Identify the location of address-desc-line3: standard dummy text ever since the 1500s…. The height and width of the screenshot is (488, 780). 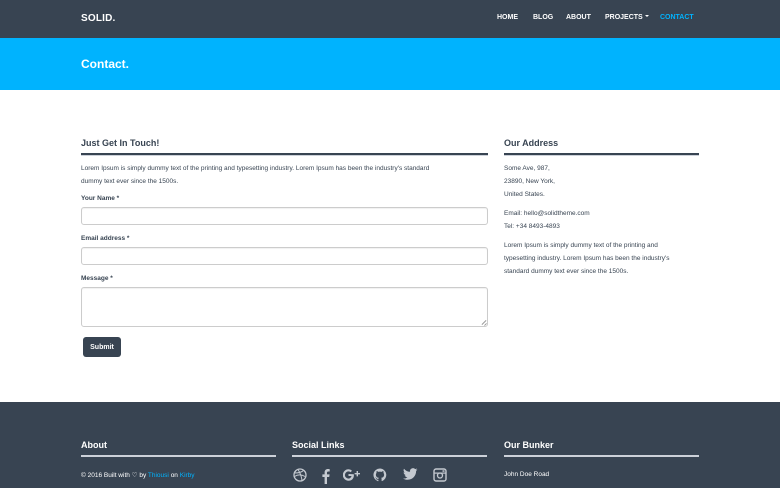
(566, 271).